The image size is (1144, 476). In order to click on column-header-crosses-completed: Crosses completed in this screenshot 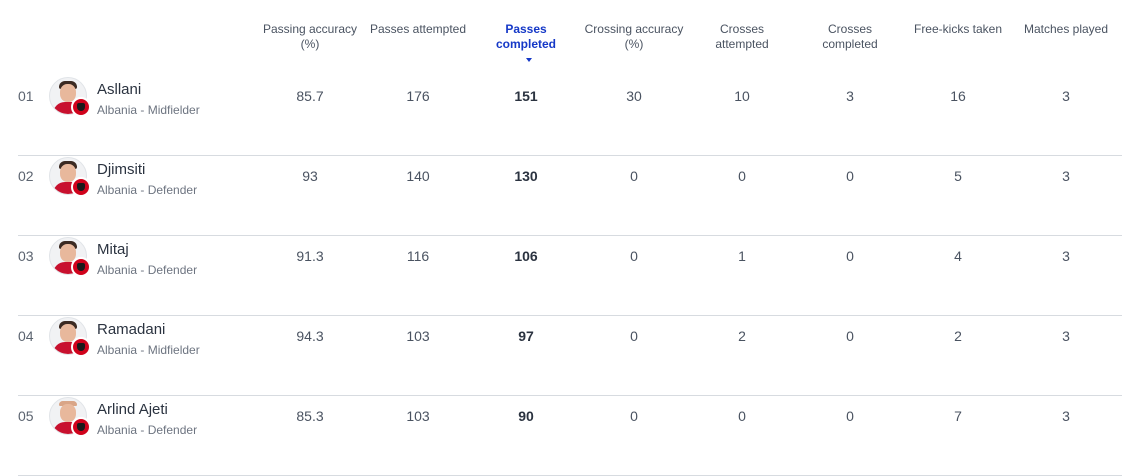, I will do `click(850, 37)`.